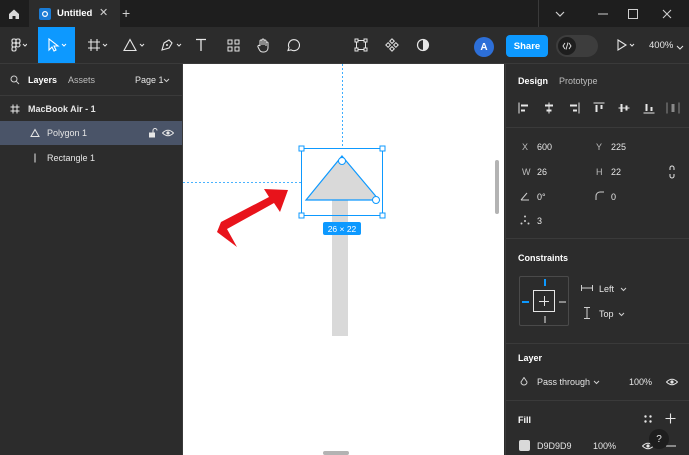 This screenshot has height=455, width=689. What do you see at coordinates (525, 147) in the screenshot?
I see `x-label: X` at bounding box center [525, 147].